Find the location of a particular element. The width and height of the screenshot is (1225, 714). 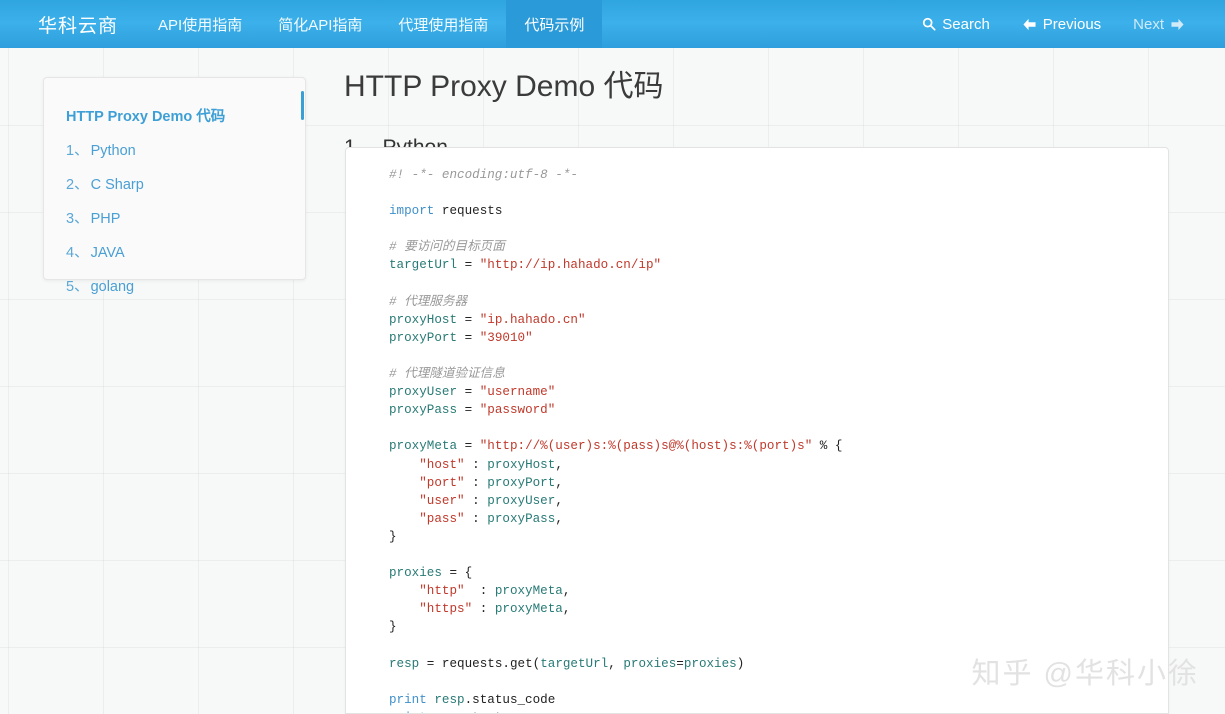

sidebar-item-number: 5、 is located at coordinates (77, 286).